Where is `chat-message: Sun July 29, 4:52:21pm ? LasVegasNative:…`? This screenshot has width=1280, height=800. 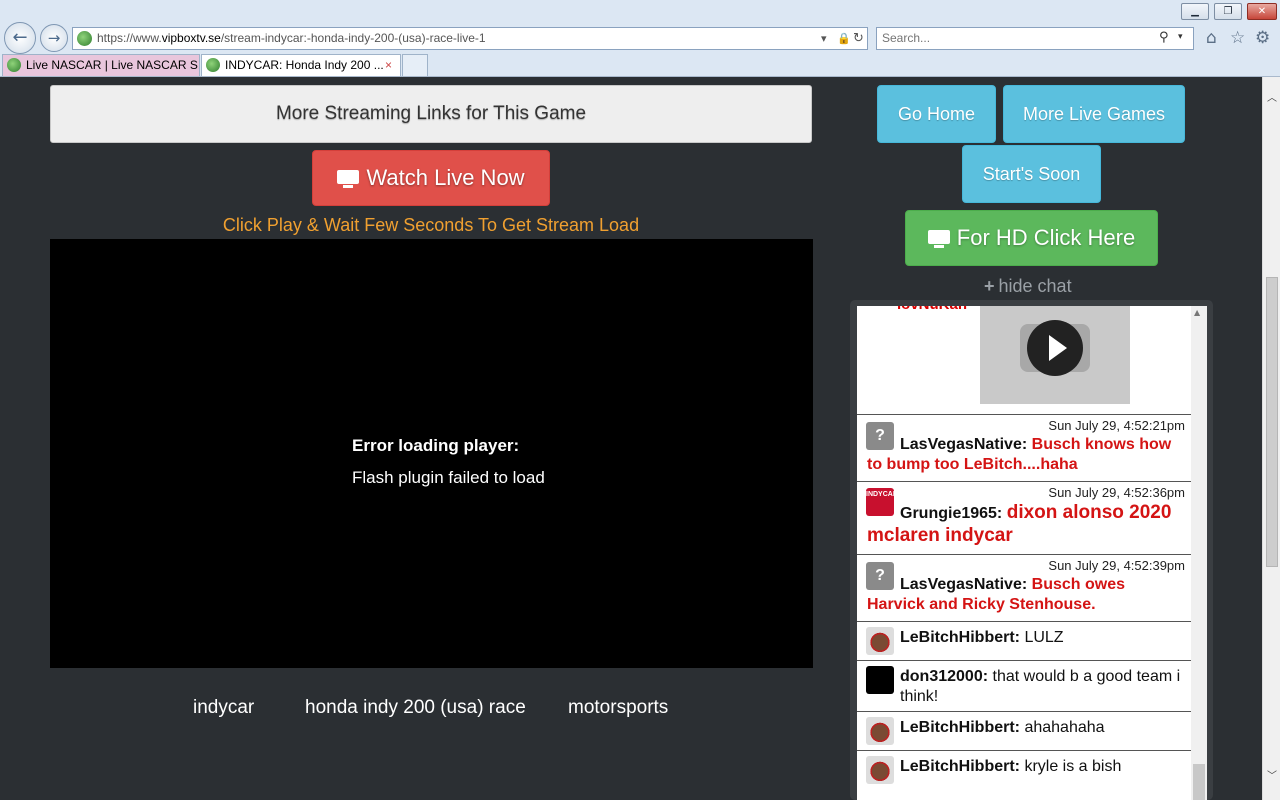
chat-message: Sun July 29, 4:52:21pm ? LasVegasNative:… is located at coordinates (1024, 447).